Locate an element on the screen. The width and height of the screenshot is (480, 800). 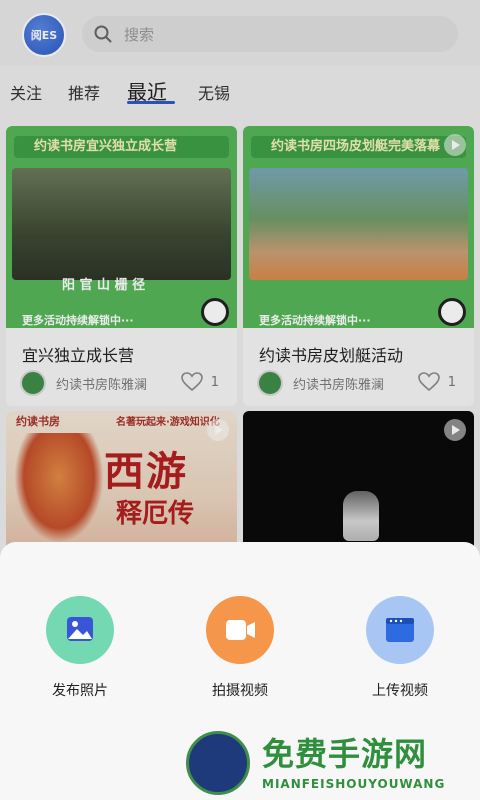
watermark-subtitle: MIANFEISHOUYOUWANG is located at coordinates (354, 784).